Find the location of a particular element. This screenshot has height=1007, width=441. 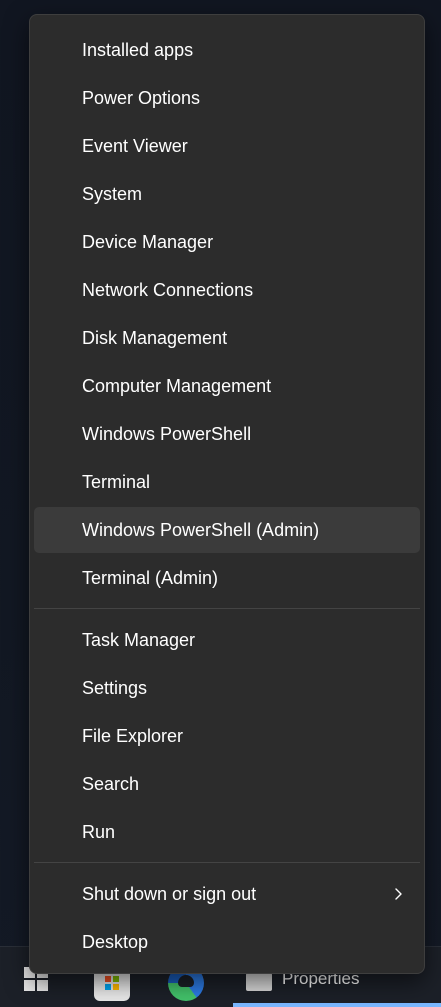

active-window-indicator is located at coordinates (337, 1005).